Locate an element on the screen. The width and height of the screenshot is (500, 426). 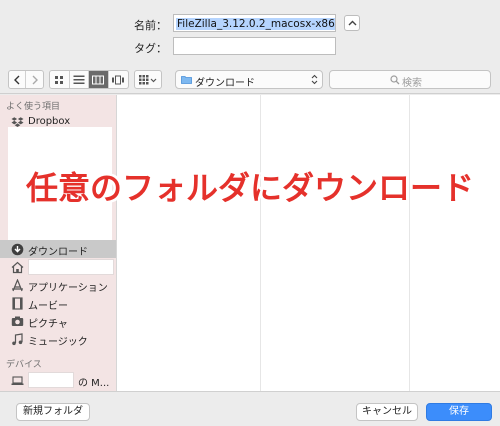
sidebar-item-label: アプリケーション is located at coordinates (68, 288).